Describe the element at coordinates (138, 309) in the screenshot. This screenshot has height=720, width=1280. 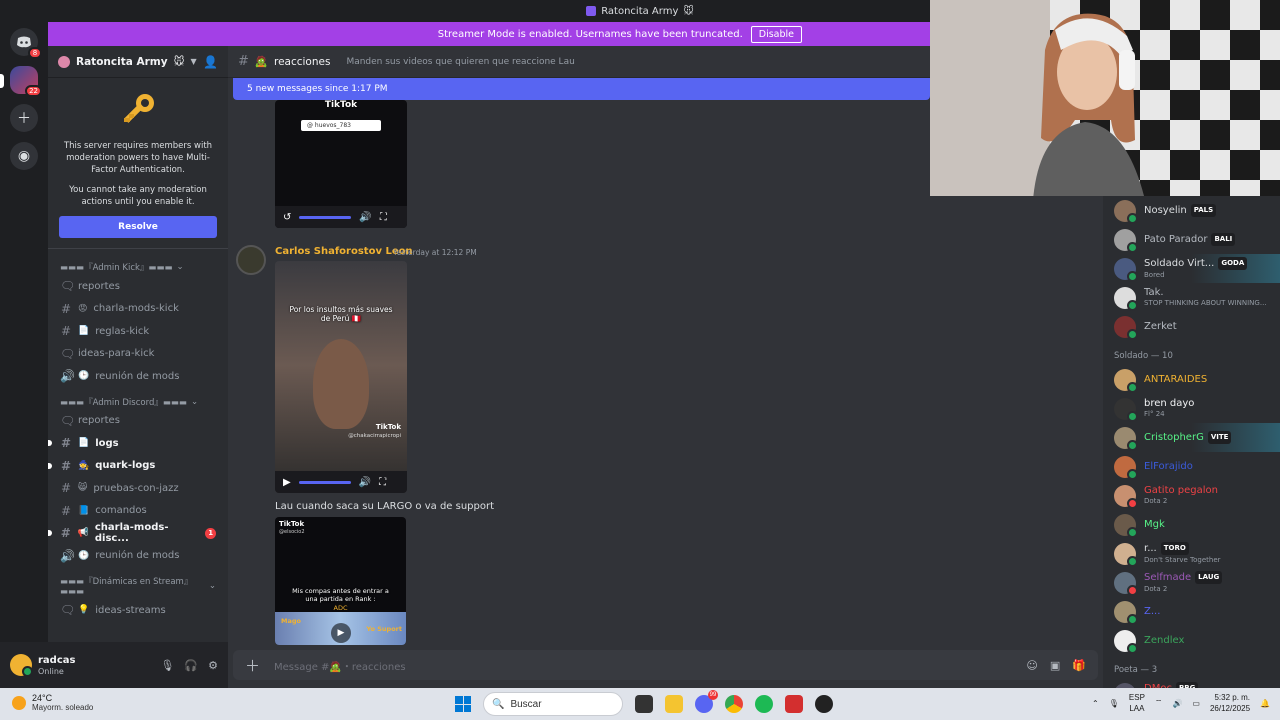
I see `channel-item: # 😡 charla-mods-kick` at that location.